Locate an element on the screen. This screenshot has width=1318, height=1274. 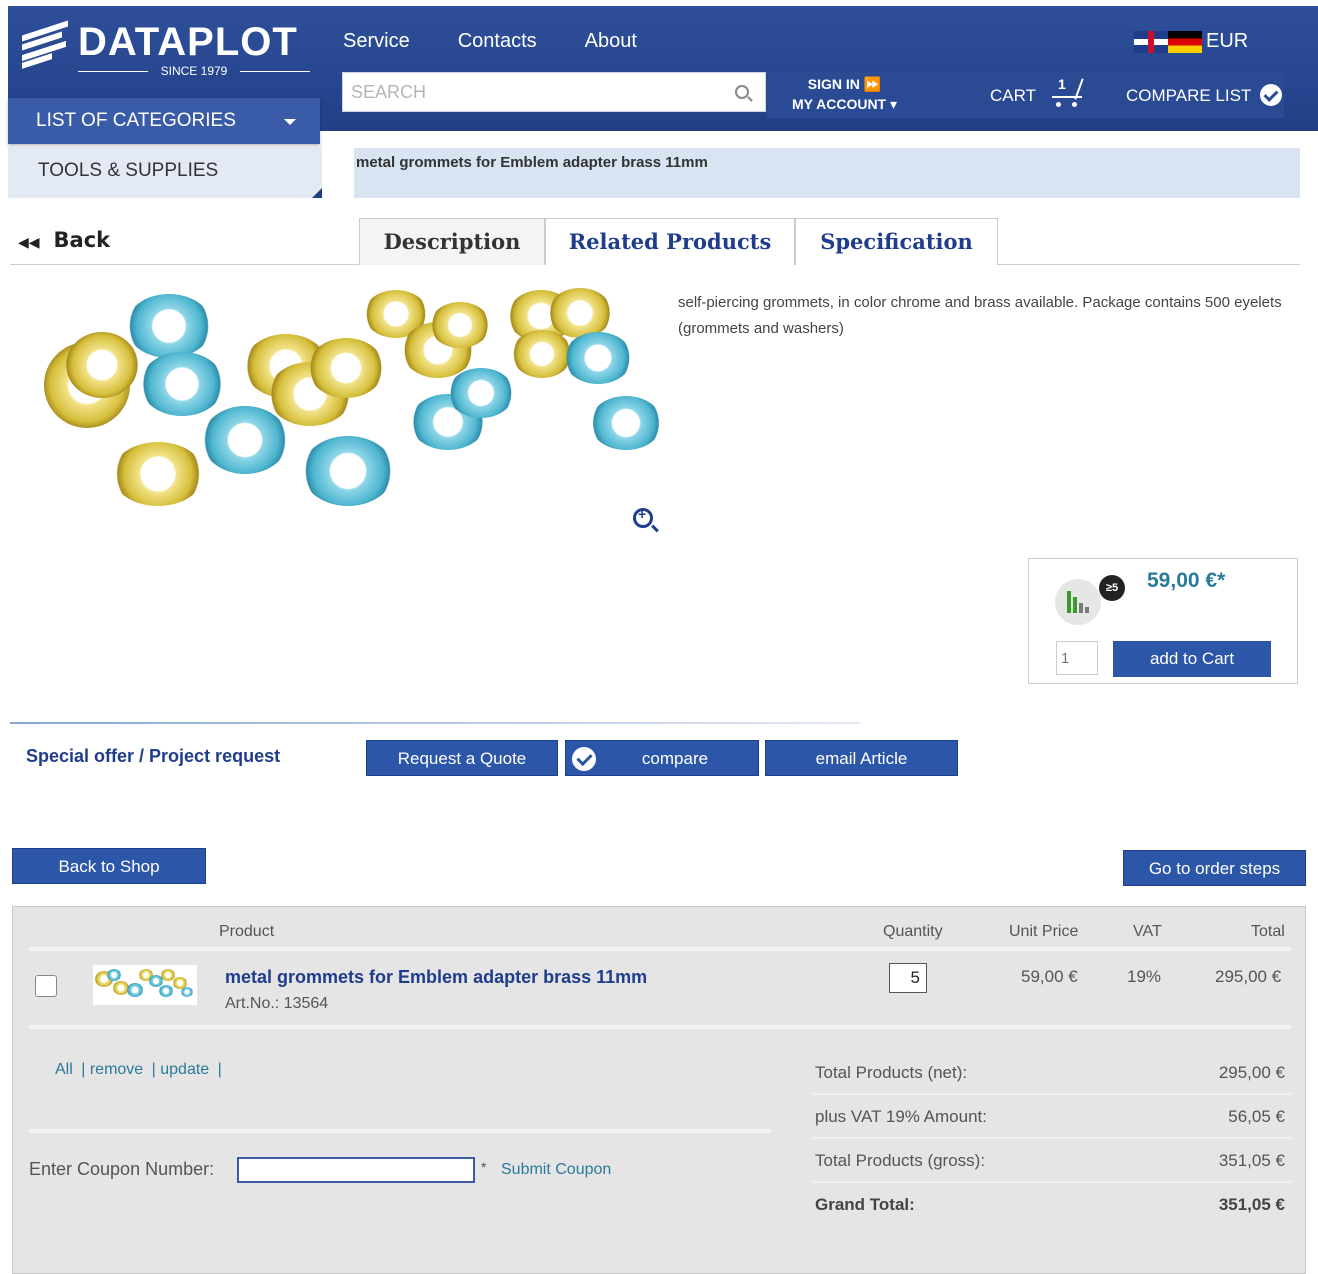
search-input is located at coordinates (528, 92).